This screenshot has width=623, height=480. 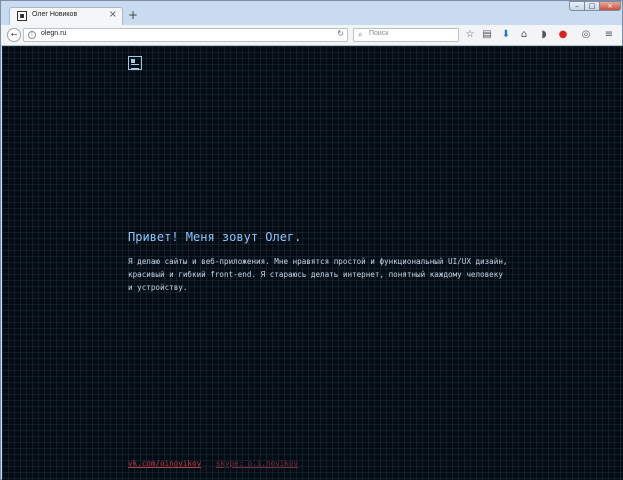 What do you see at coordinates (14, 35) in the screenshot?
I see `back-button: ←` at bounding box center [14, 35].